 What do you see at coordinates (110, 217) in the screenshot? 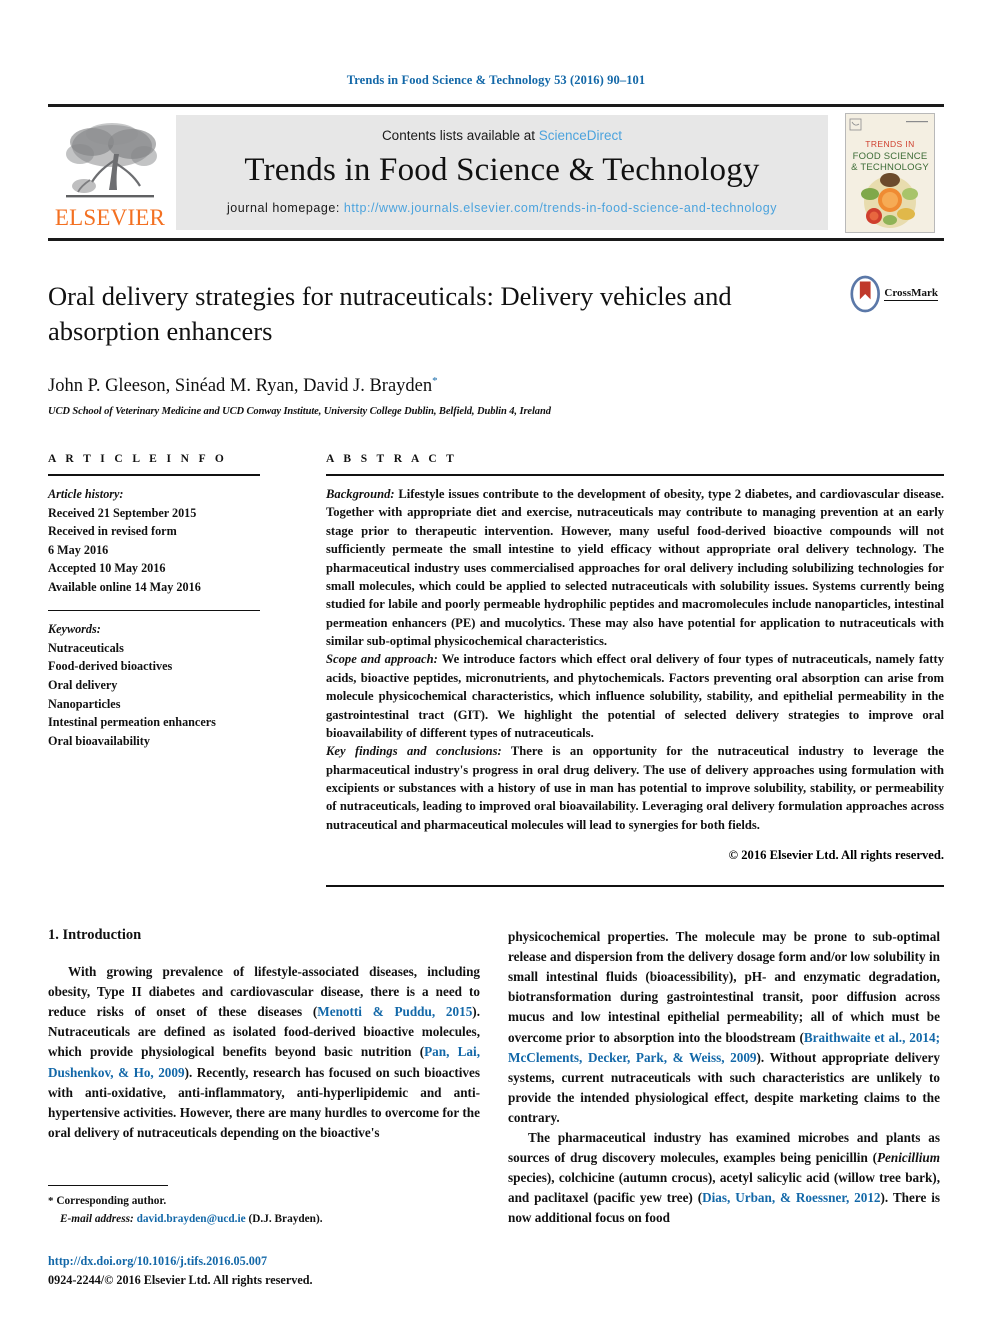
I see `elsevier-wordmark: ELSEVIER` at bounding box center [110, 217].